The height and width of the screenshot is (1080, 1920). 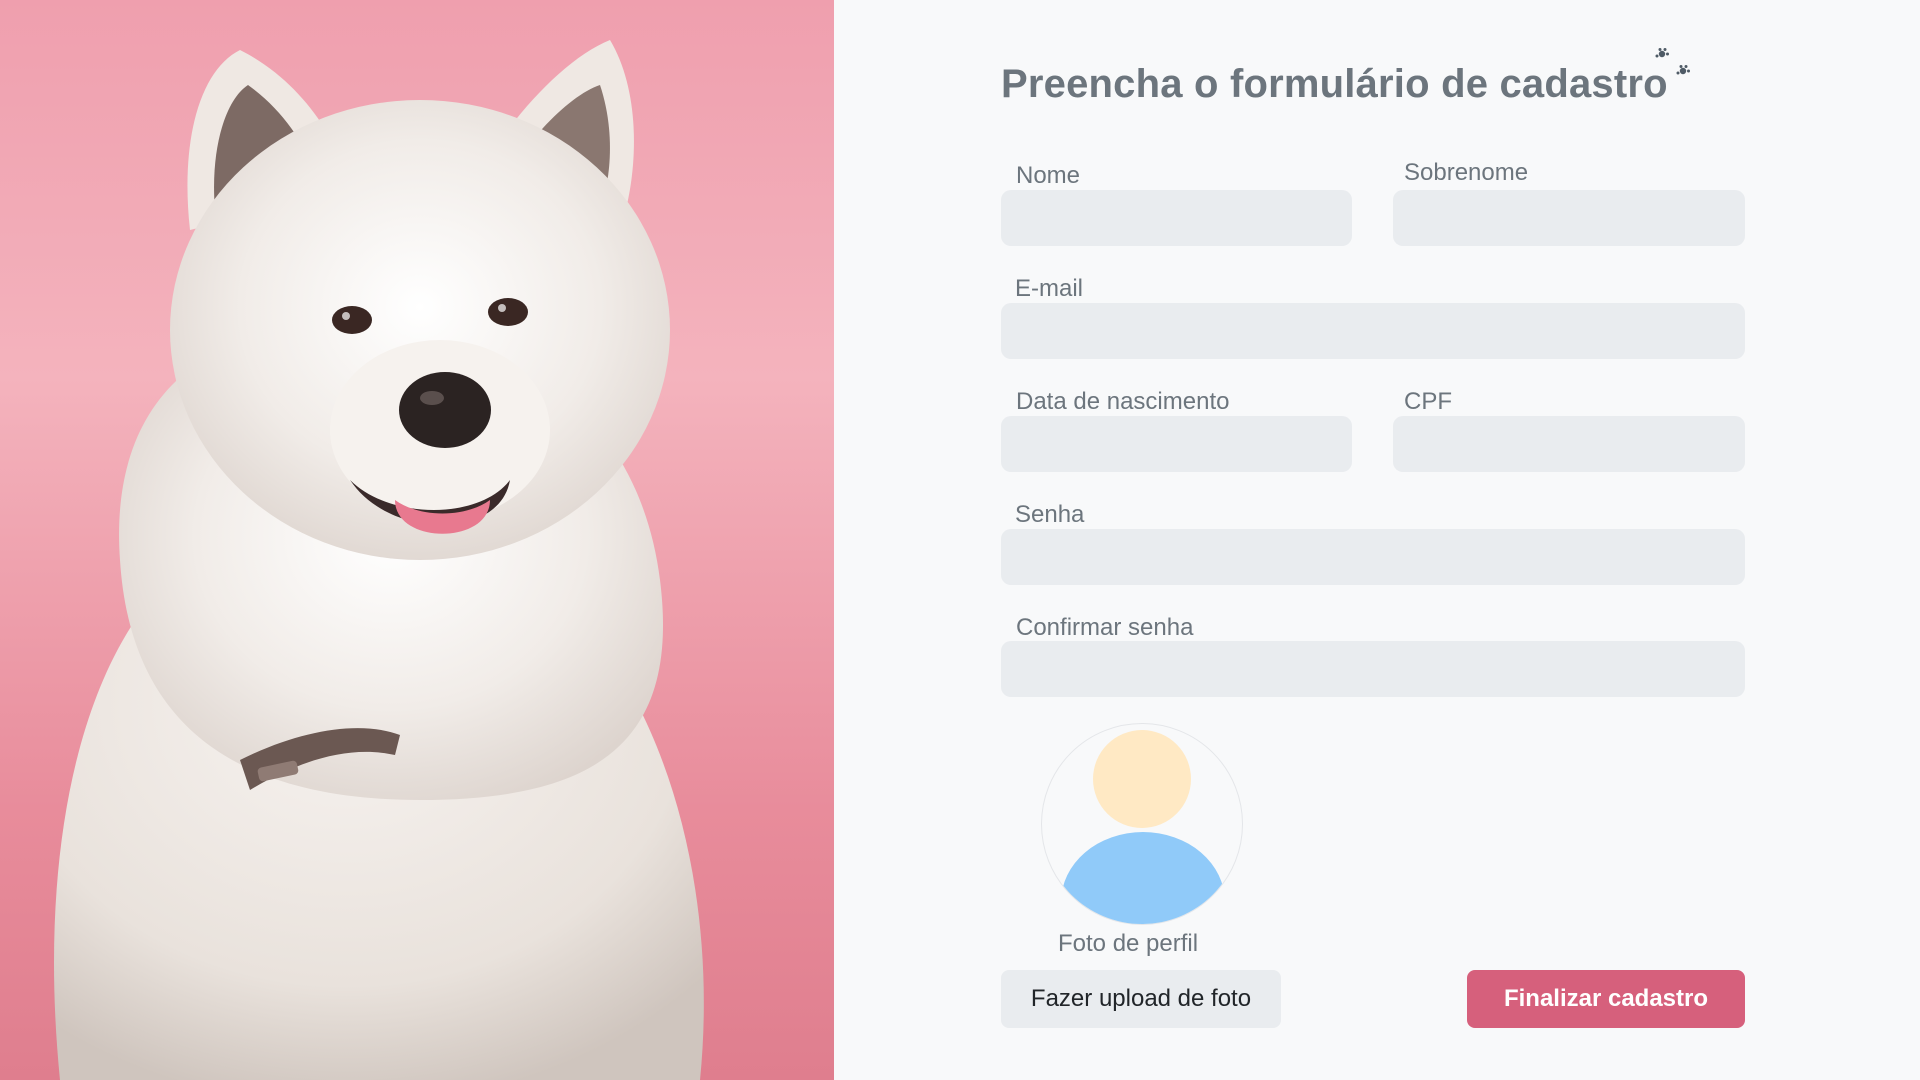 I want to click on nome-input, so click(x=1176, y=218).